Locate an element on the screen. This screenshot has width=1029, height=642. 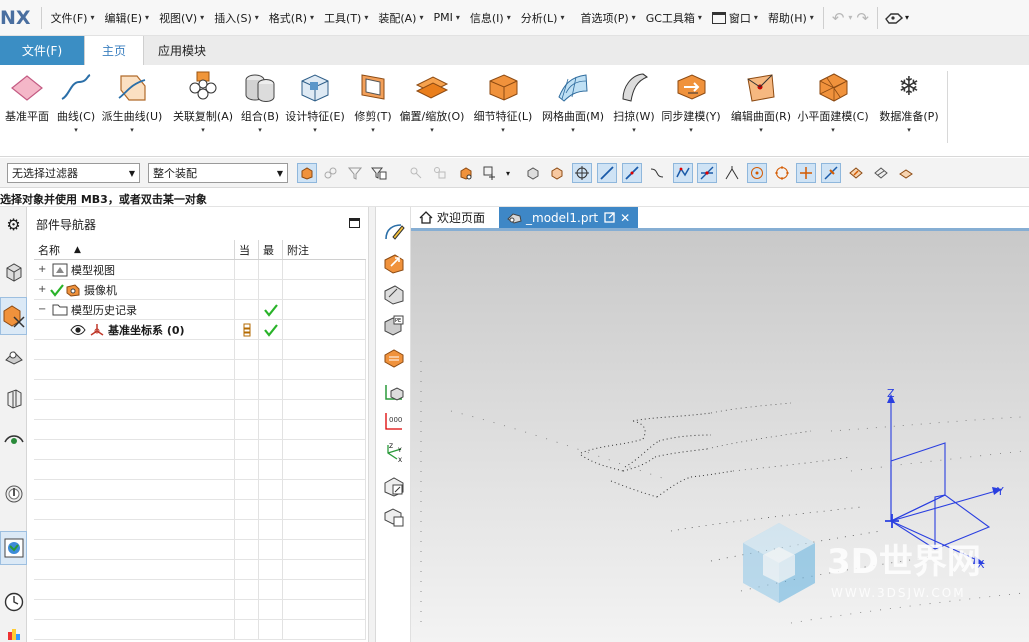
synchronous-modeling-button: 同步建模(Y) ▾ is located at coordinates (691, 111).